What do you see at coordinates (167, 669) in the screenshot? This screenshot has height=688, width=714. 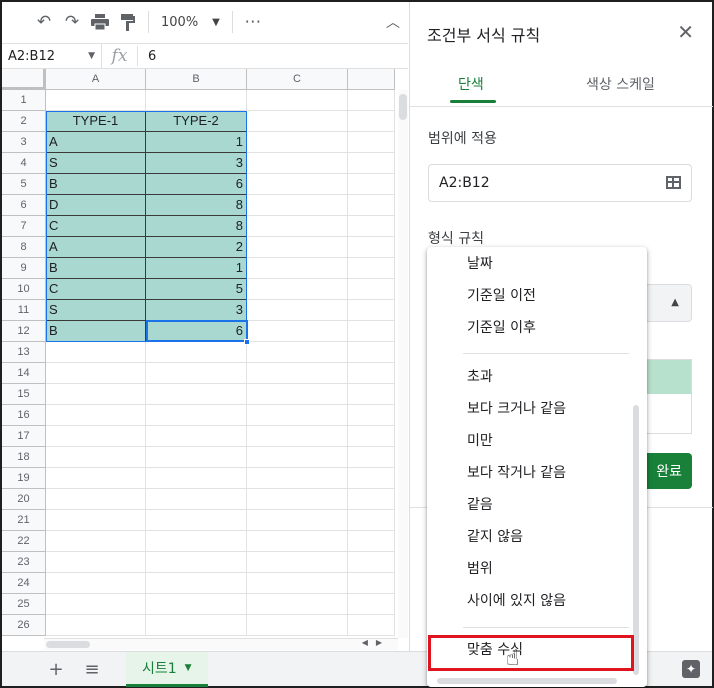 I see `sheet-tab: 시트1 ▼` at bounding box center [167, 669].